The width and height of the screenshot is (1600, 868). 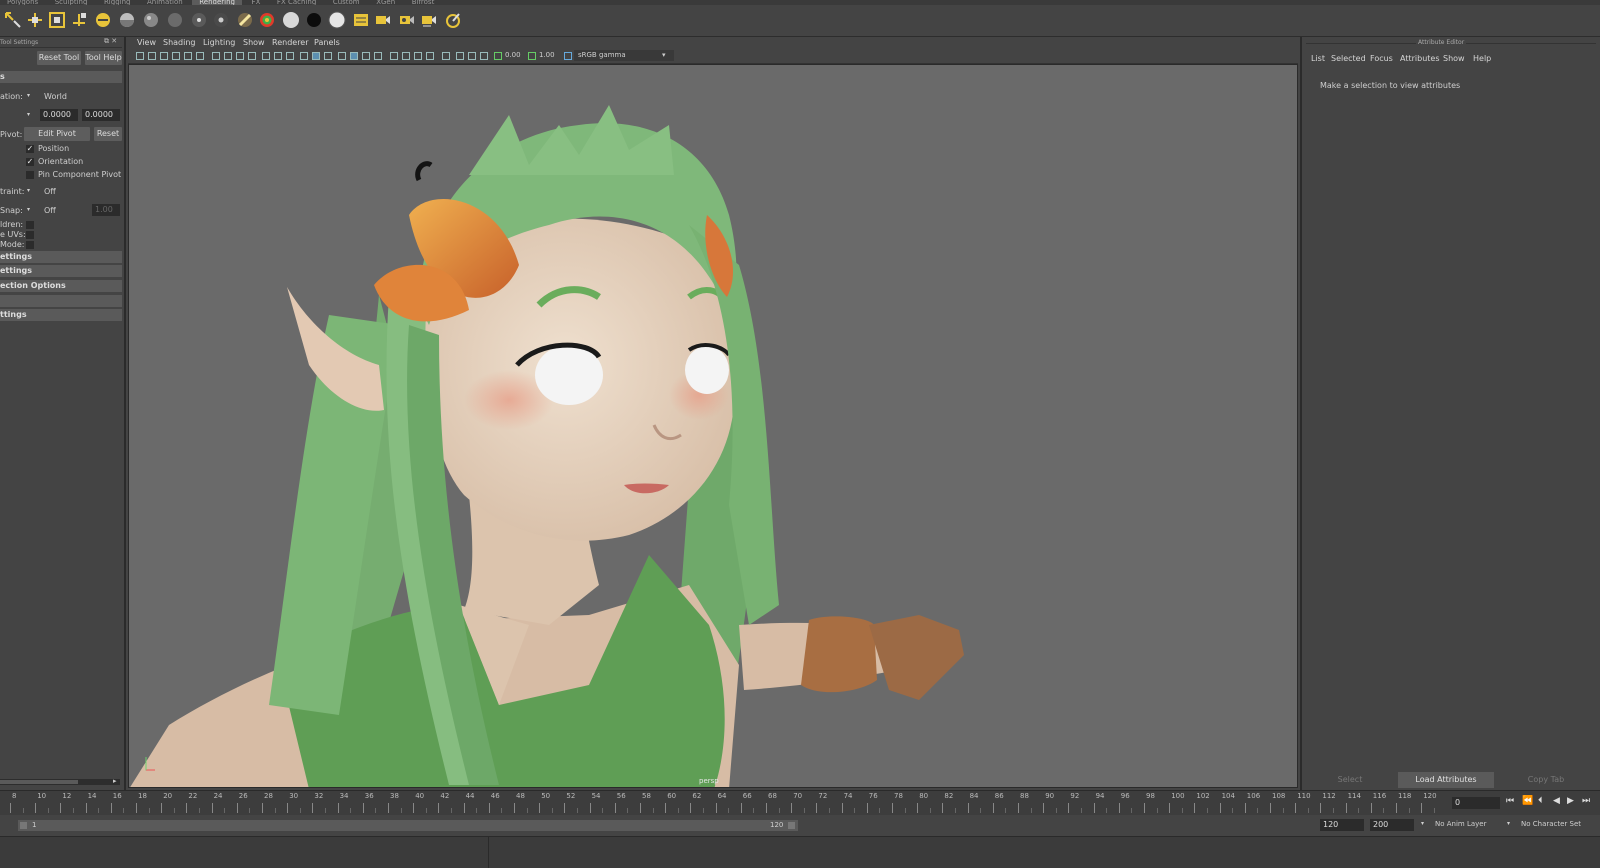 What do you see at coordinates (407, 20) in the screenshot?
I see `ipr-render-icon` at bounding box center [407, 20].